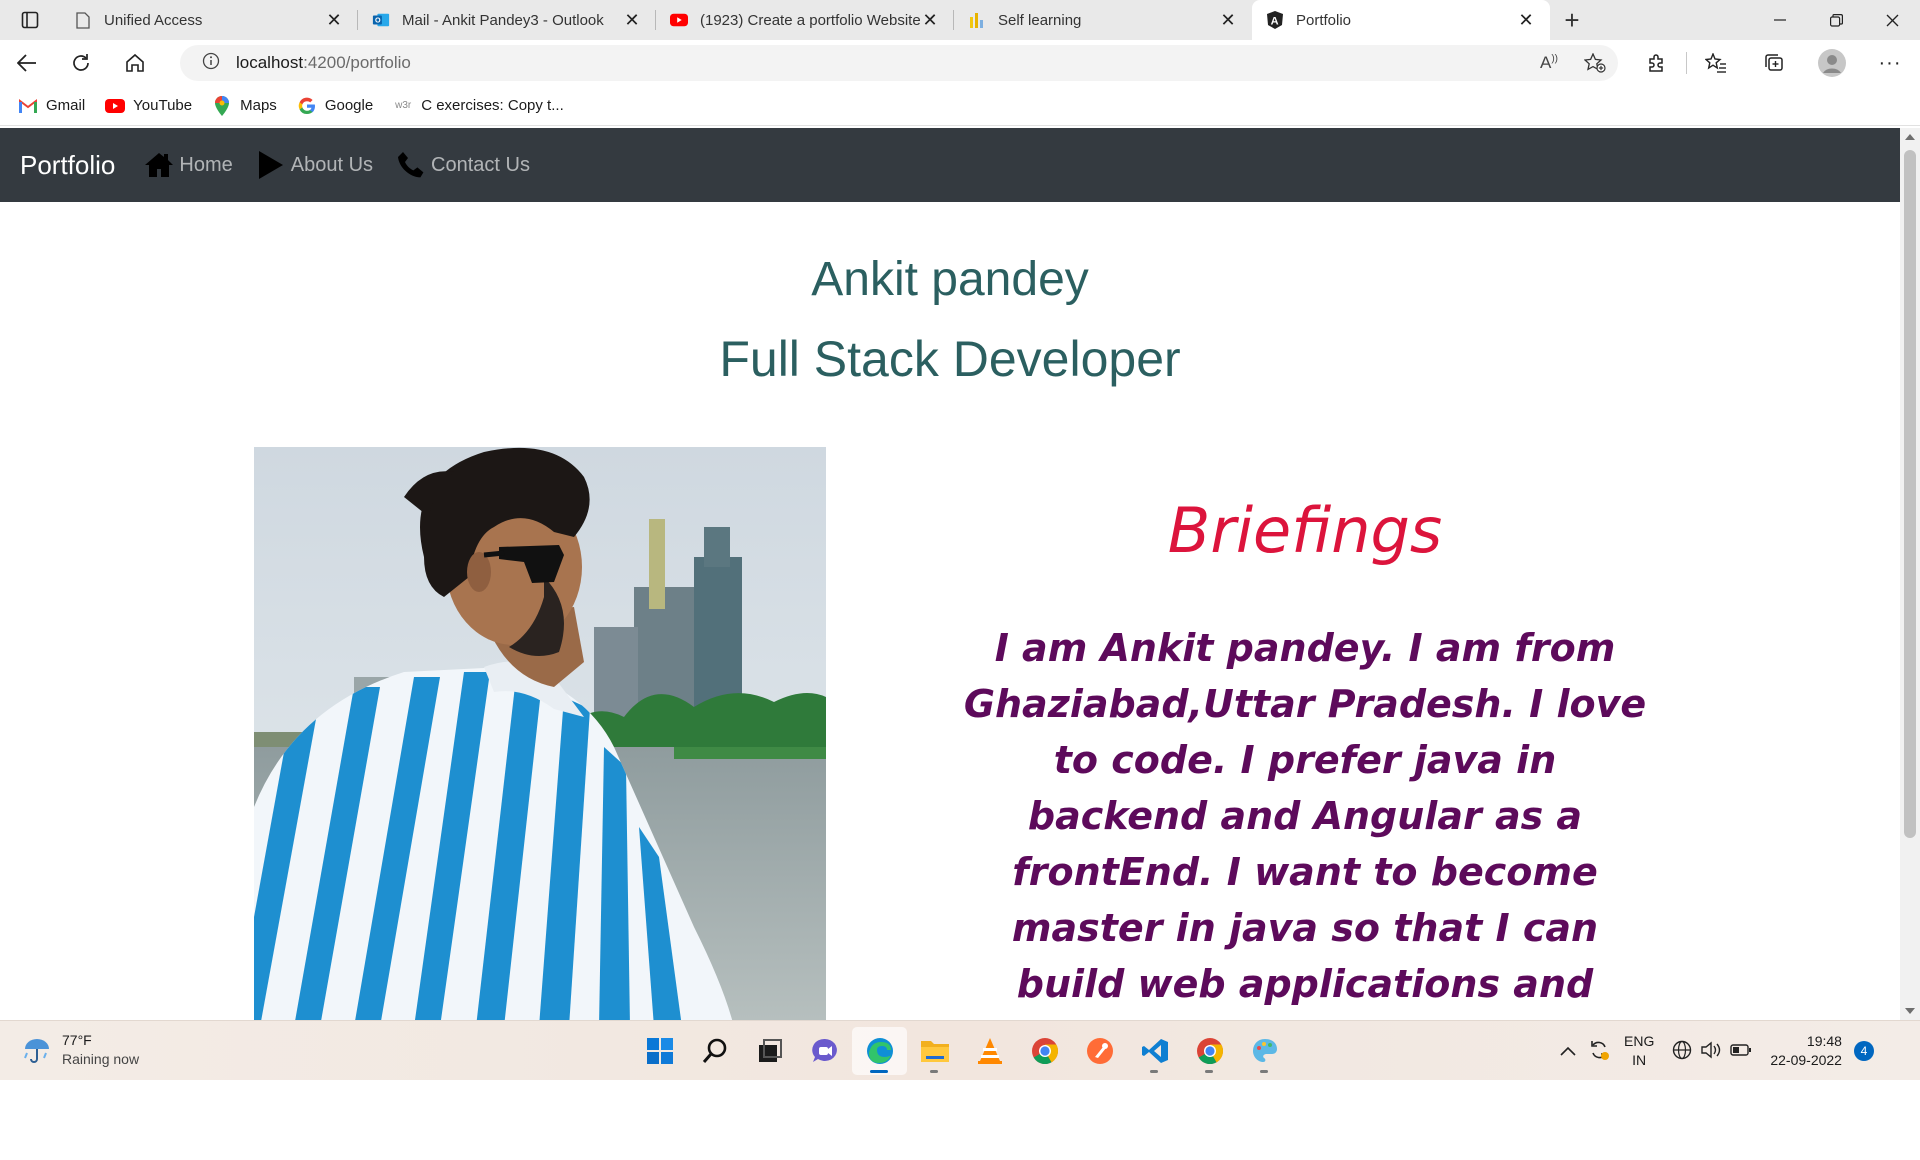 The height and width of the screenshot is (1160, 1920). Describe the element at coordinates (1275, 22) in the screenshot. I see `svg-text: A` at that location.